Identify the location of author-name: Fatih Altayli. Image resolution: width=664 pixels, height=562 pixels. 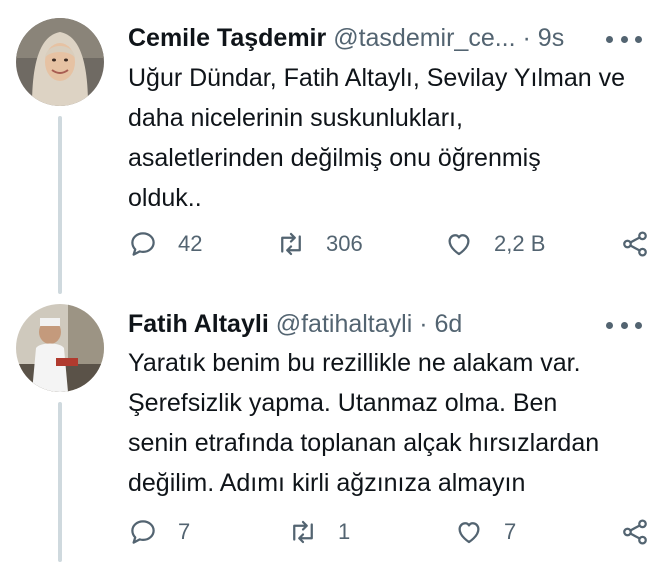
(198, 324).